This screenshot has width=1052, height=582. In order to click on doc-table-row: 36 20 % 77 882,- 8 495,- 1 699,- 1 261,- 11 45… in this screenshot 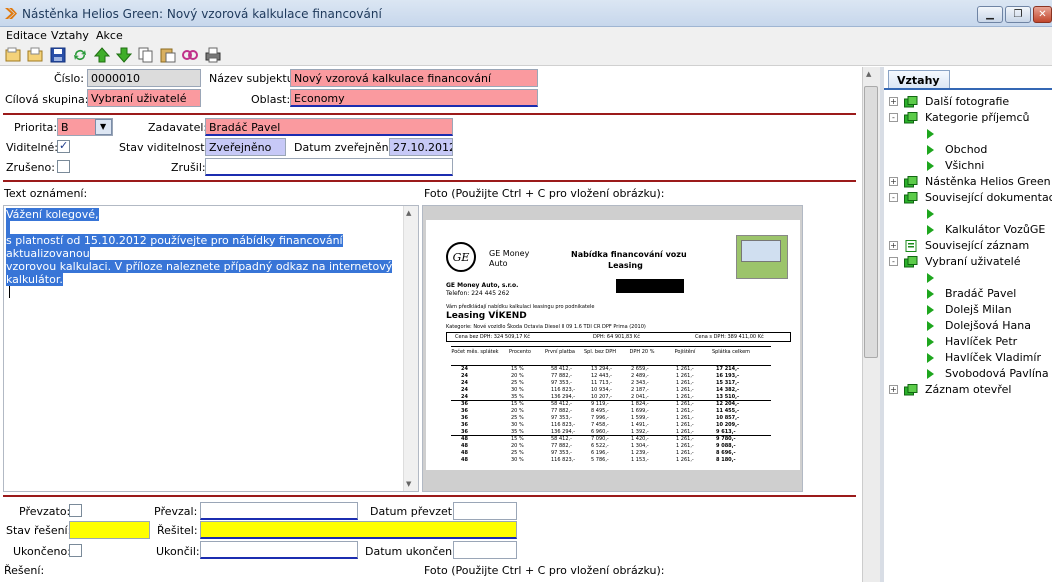, I will do `click(611, 411)`.